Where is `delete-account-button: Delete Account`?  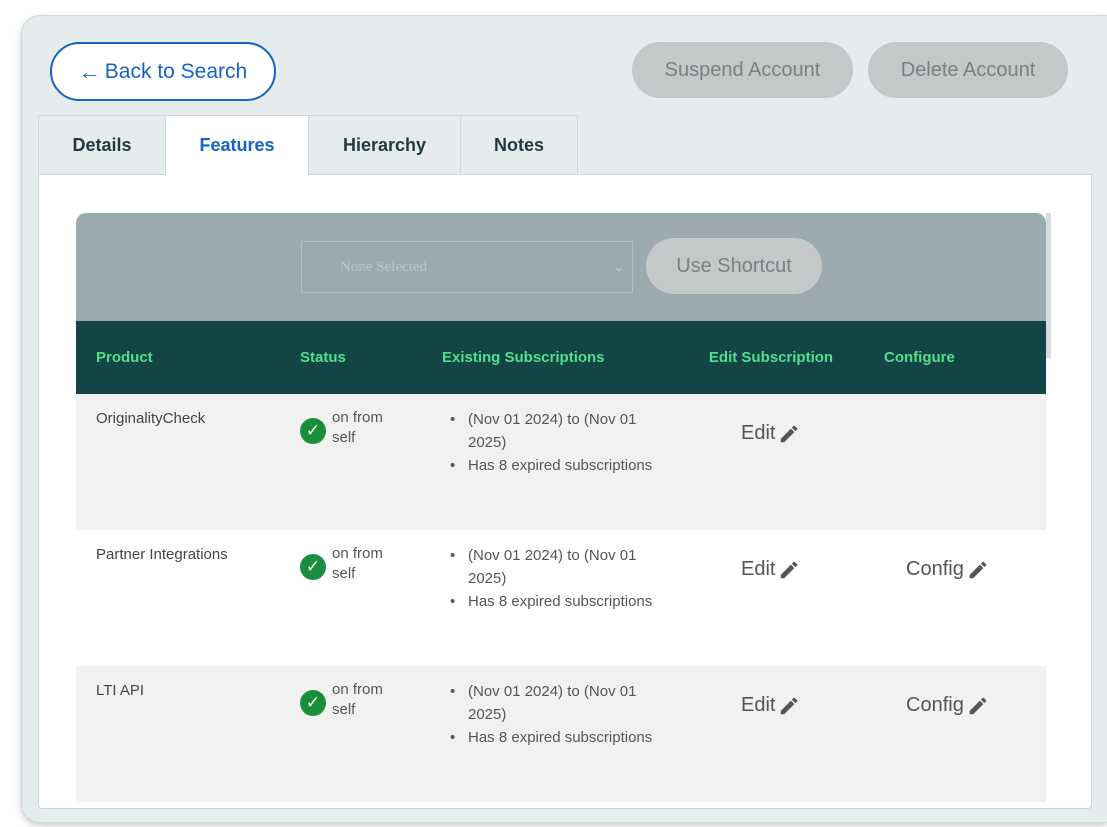 delete-account-button: Delete Account is located at coordinates (968, 70).